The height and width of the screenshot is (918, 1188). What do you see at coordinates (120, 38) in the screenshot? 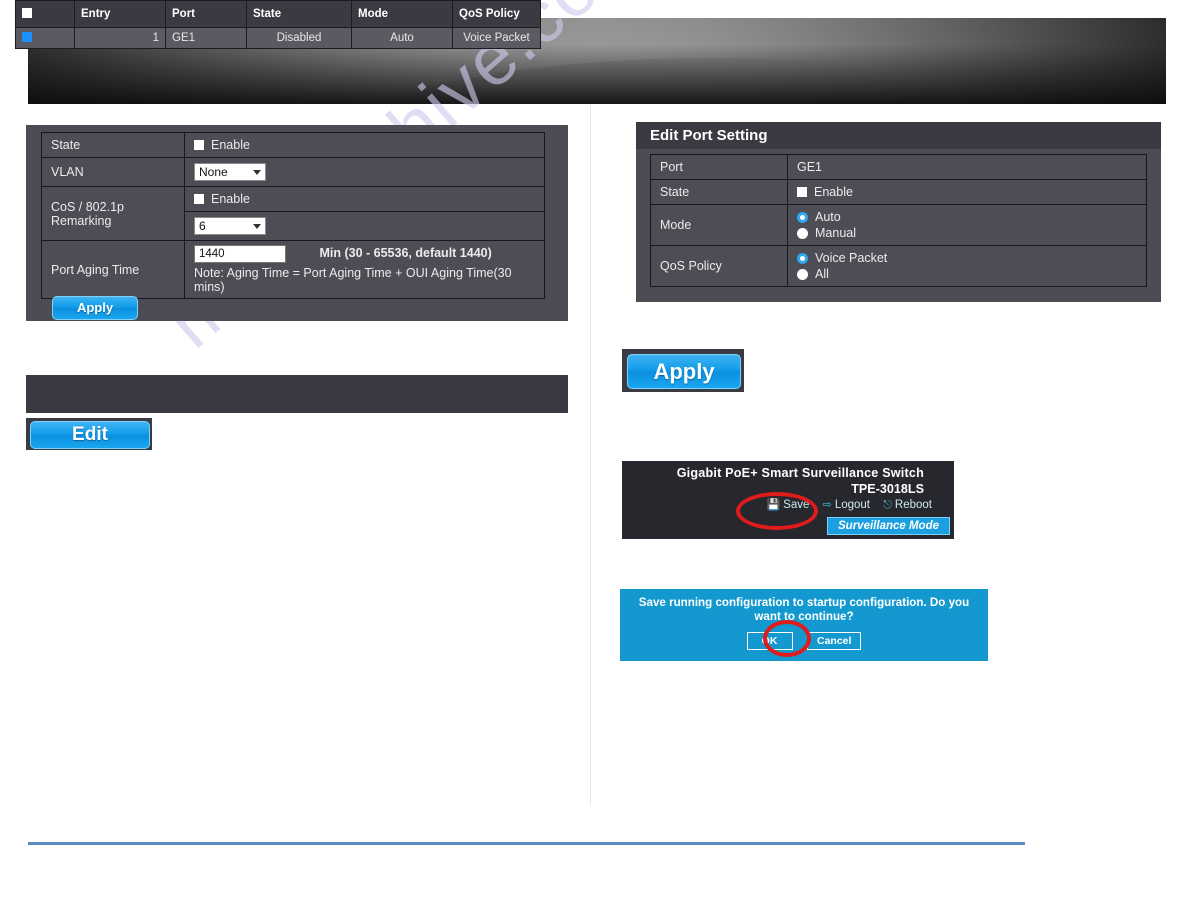
I see `cell-entry: 1` at bounding box center [120, 38].